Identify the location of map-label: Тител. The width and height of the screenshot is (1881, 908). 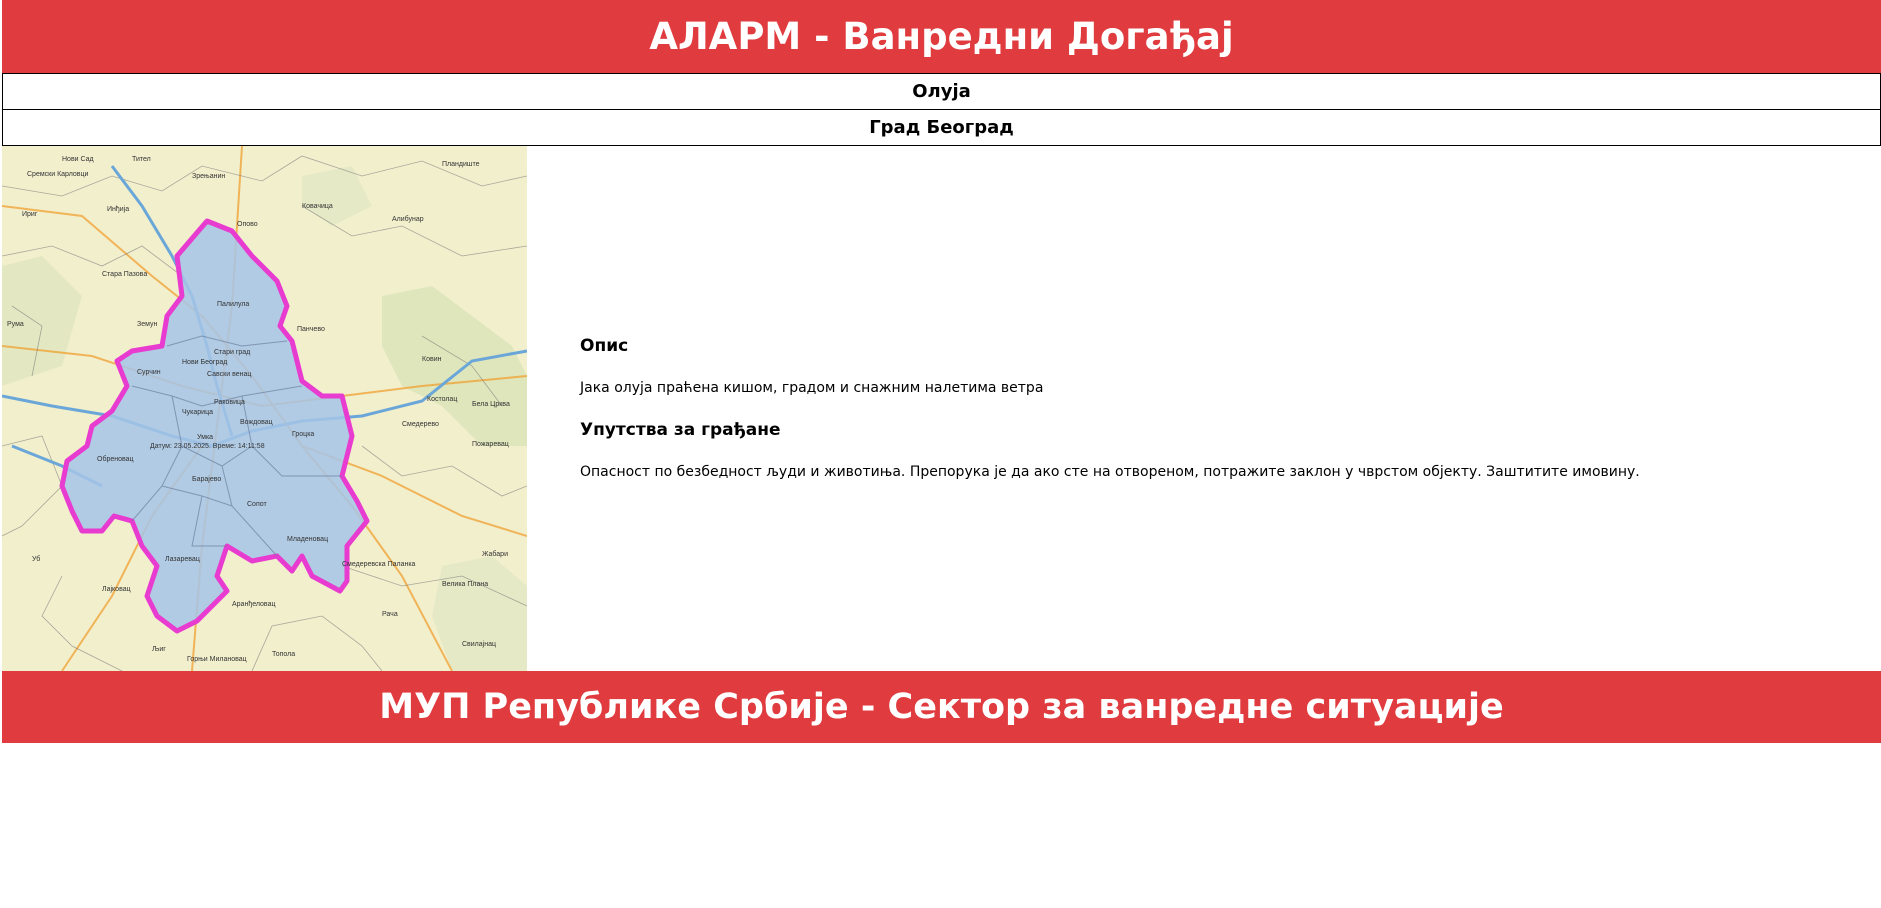
(141, 159).